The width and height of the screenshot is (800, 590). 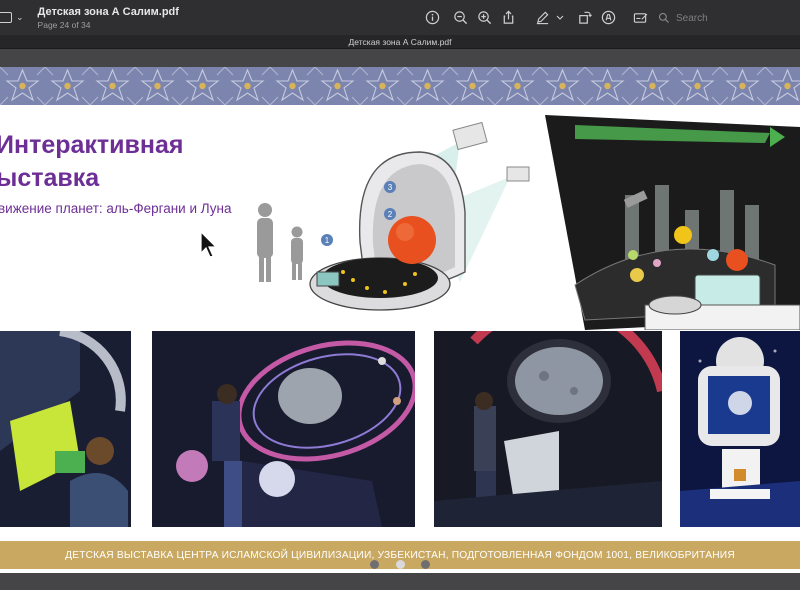 I want to click on annotate-icon, so click(x=640, y=18).